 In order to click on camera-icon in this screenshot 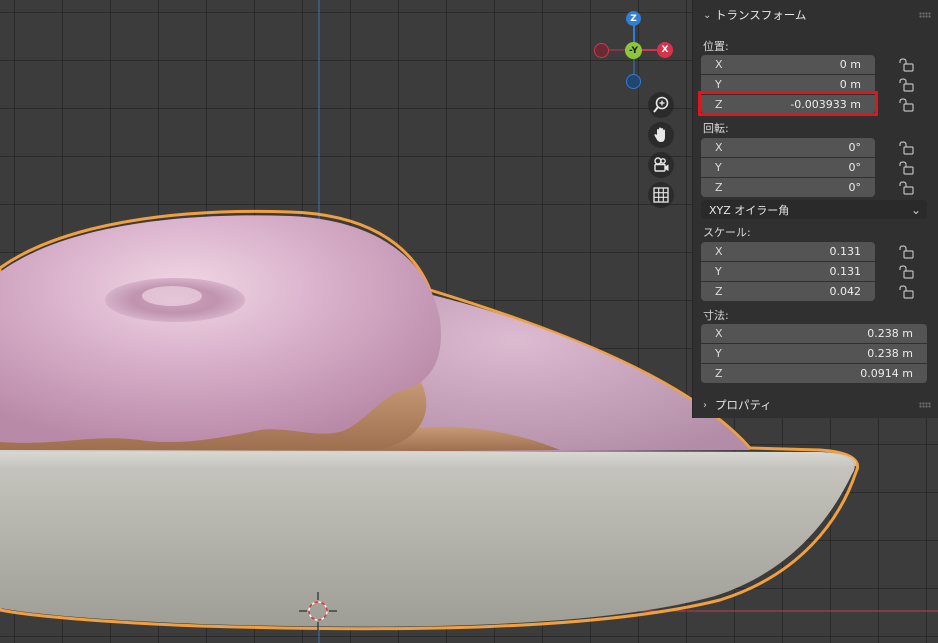, I will do `click(661, 164)`.